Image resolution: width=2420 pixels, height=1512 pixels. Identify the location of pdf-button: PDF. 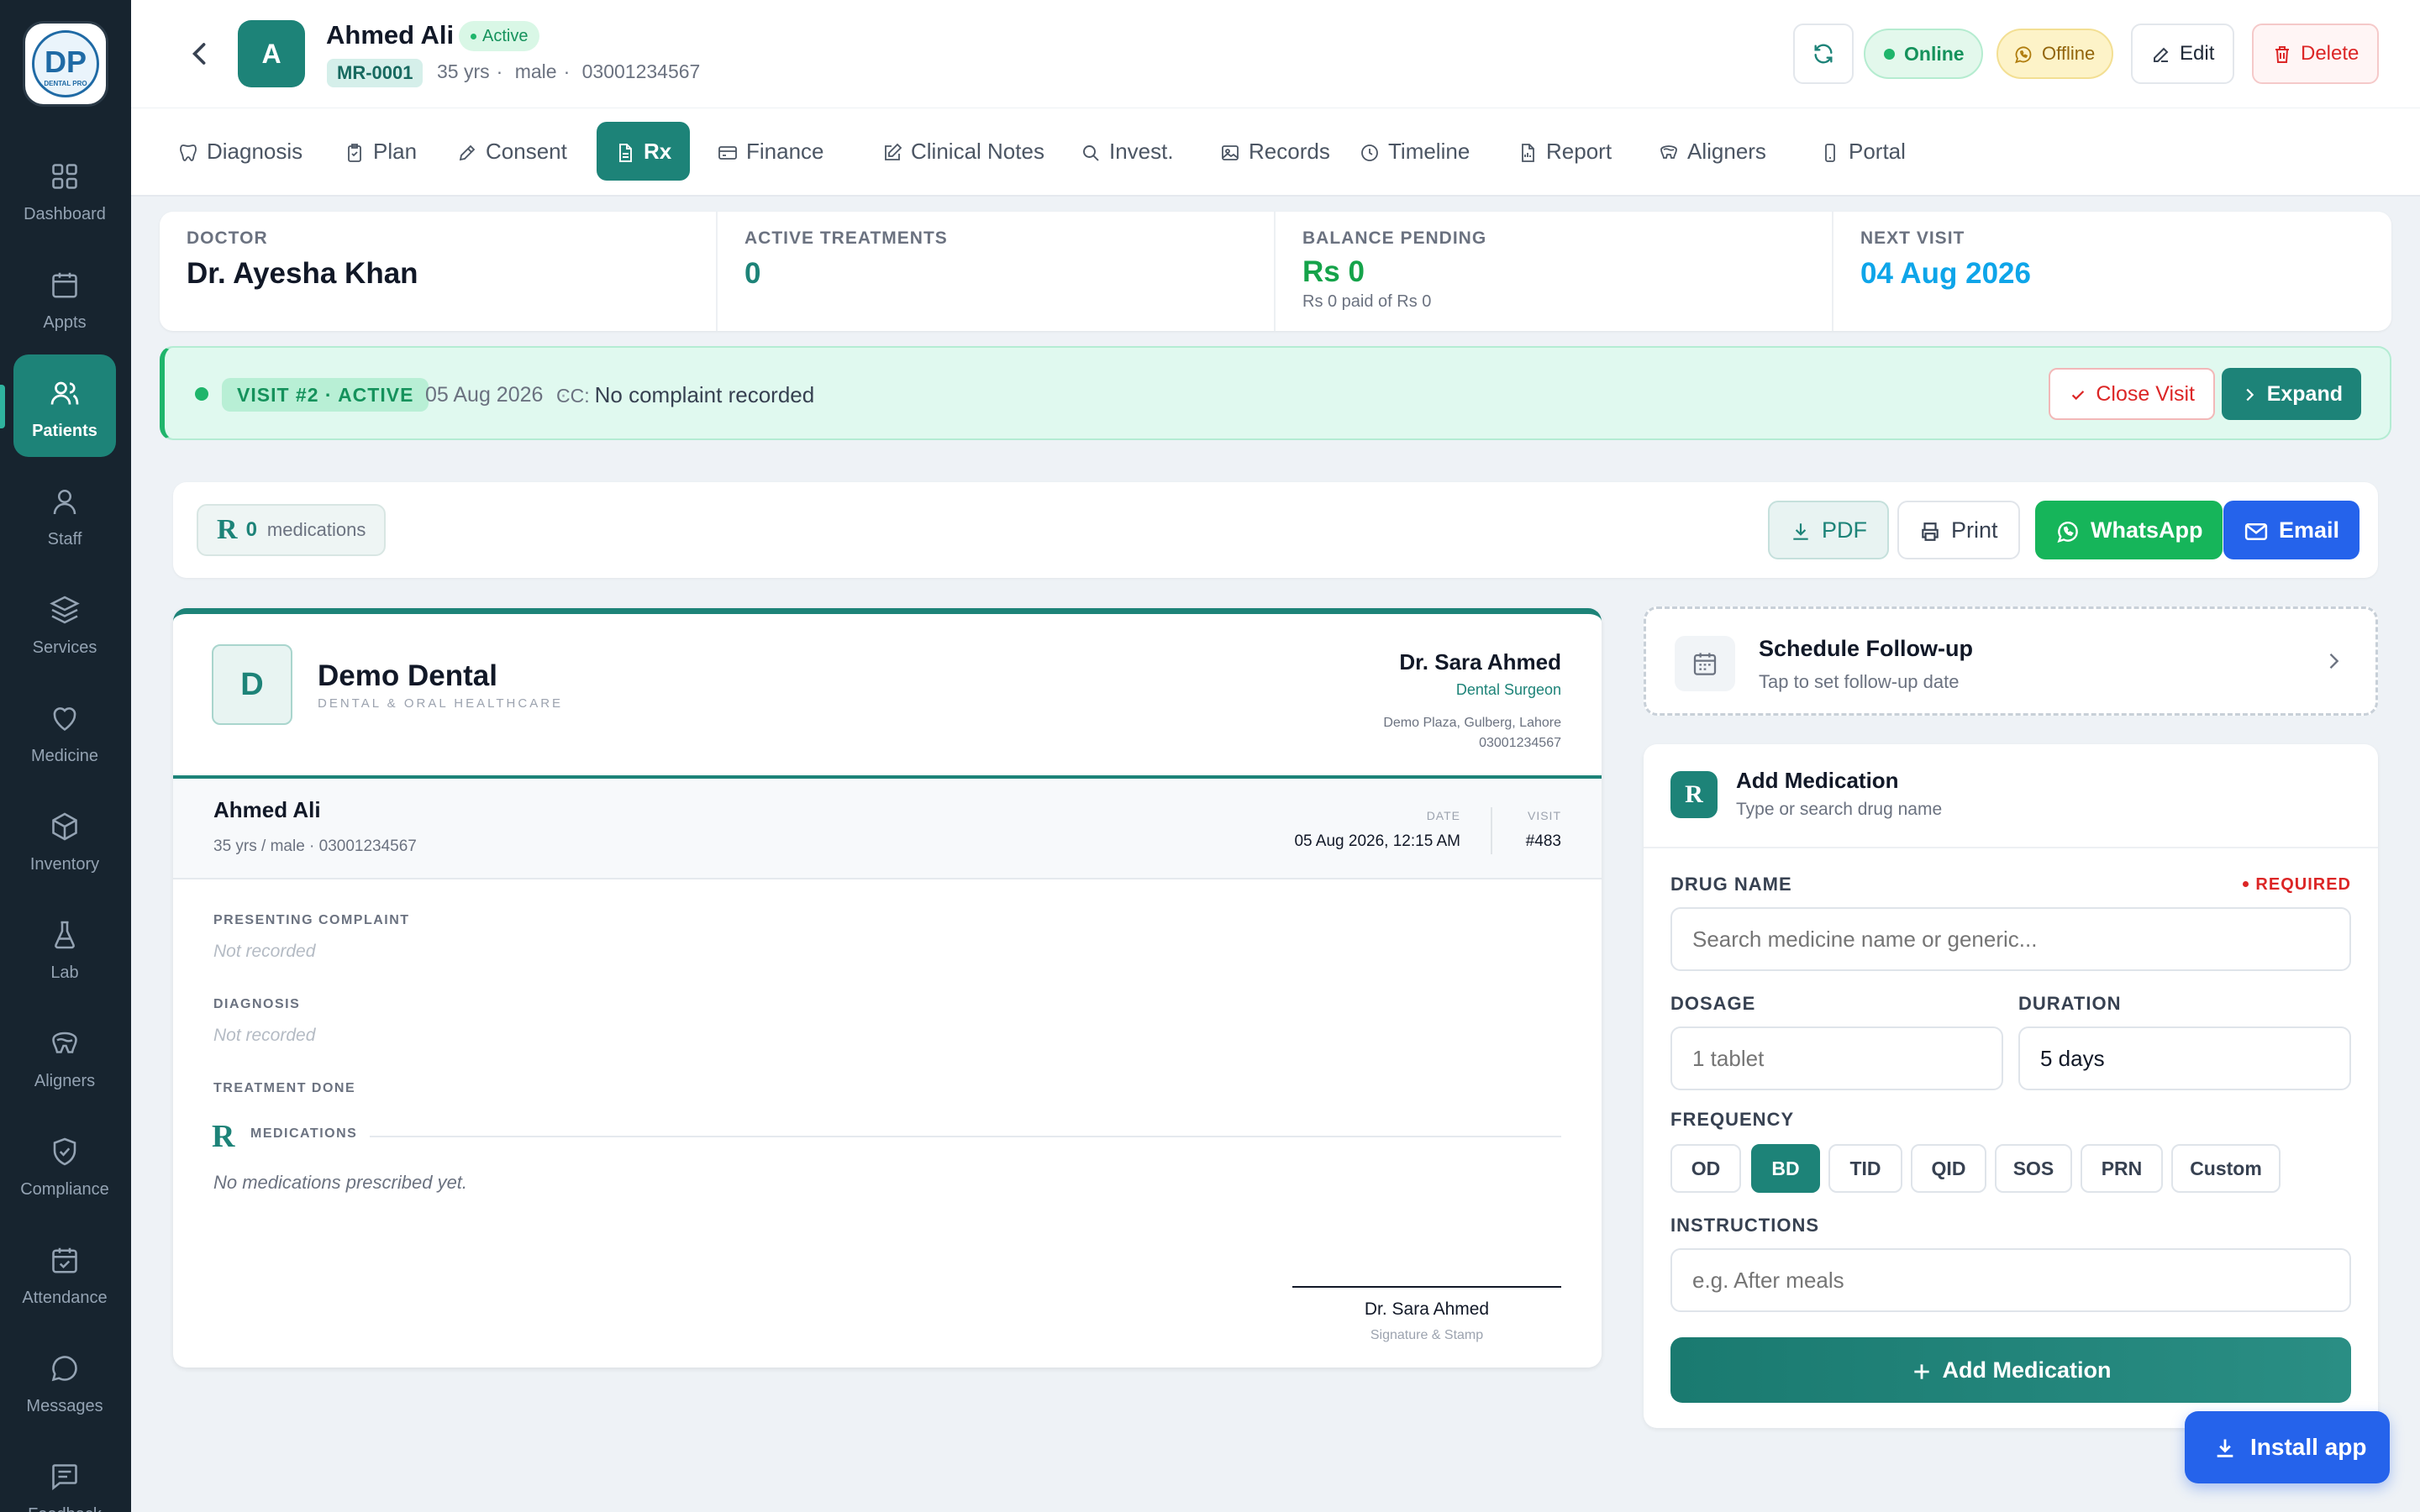
(1828, 530).